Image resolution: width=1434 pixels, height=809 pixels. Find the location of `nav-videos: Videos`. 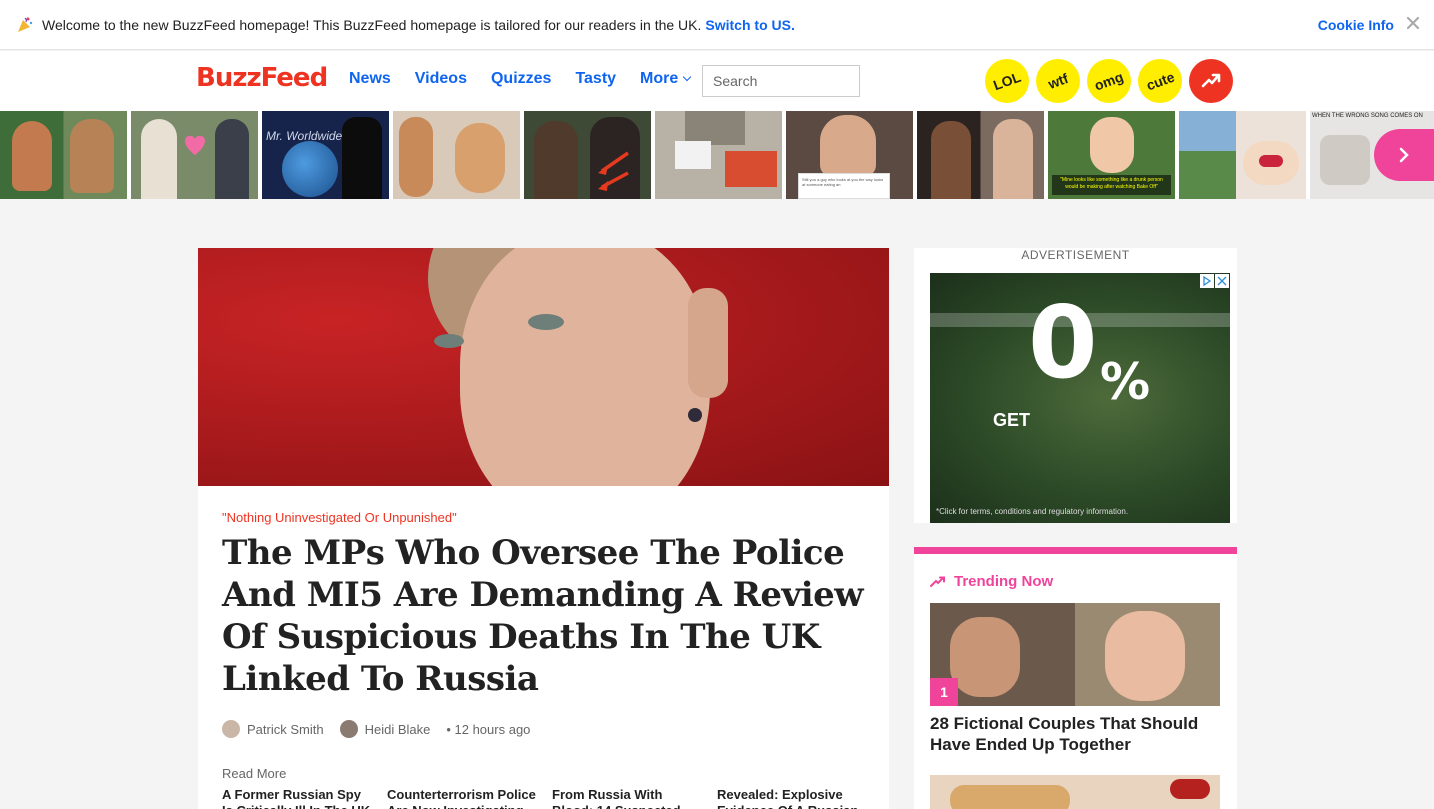

nav-videos: Videos is located at coordinates (441, 79).